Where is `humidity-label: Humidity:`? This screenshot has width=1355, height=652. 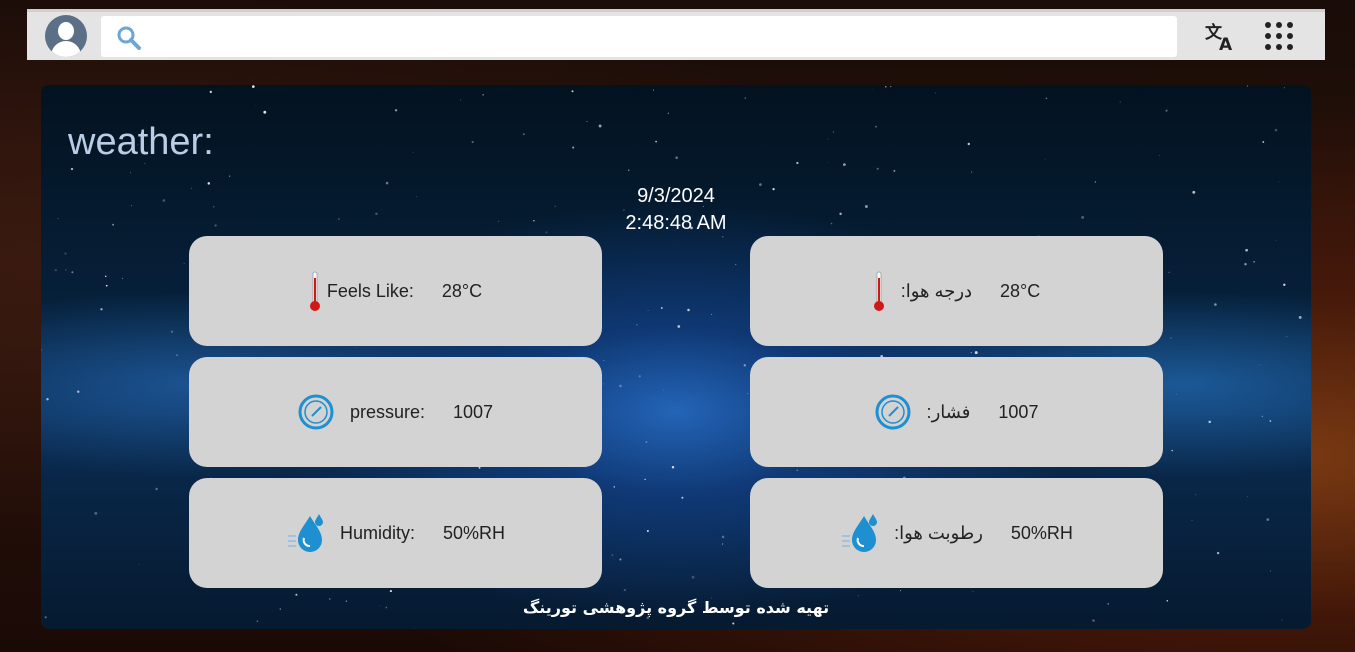
humidity-label: Humidity: is located at coordinates (377, 532).